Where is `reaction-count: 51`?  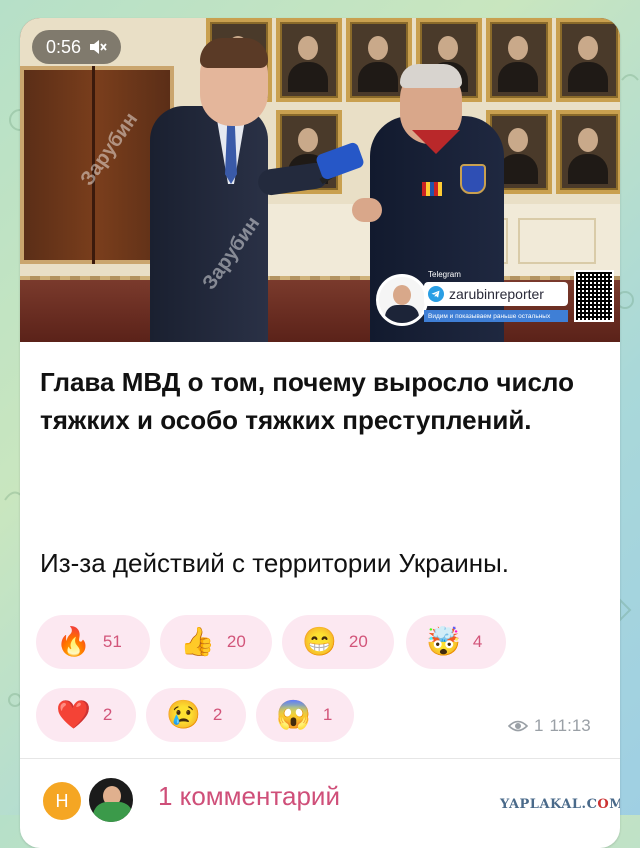 reaction-count: 51 is located at coordinates (112, 641).